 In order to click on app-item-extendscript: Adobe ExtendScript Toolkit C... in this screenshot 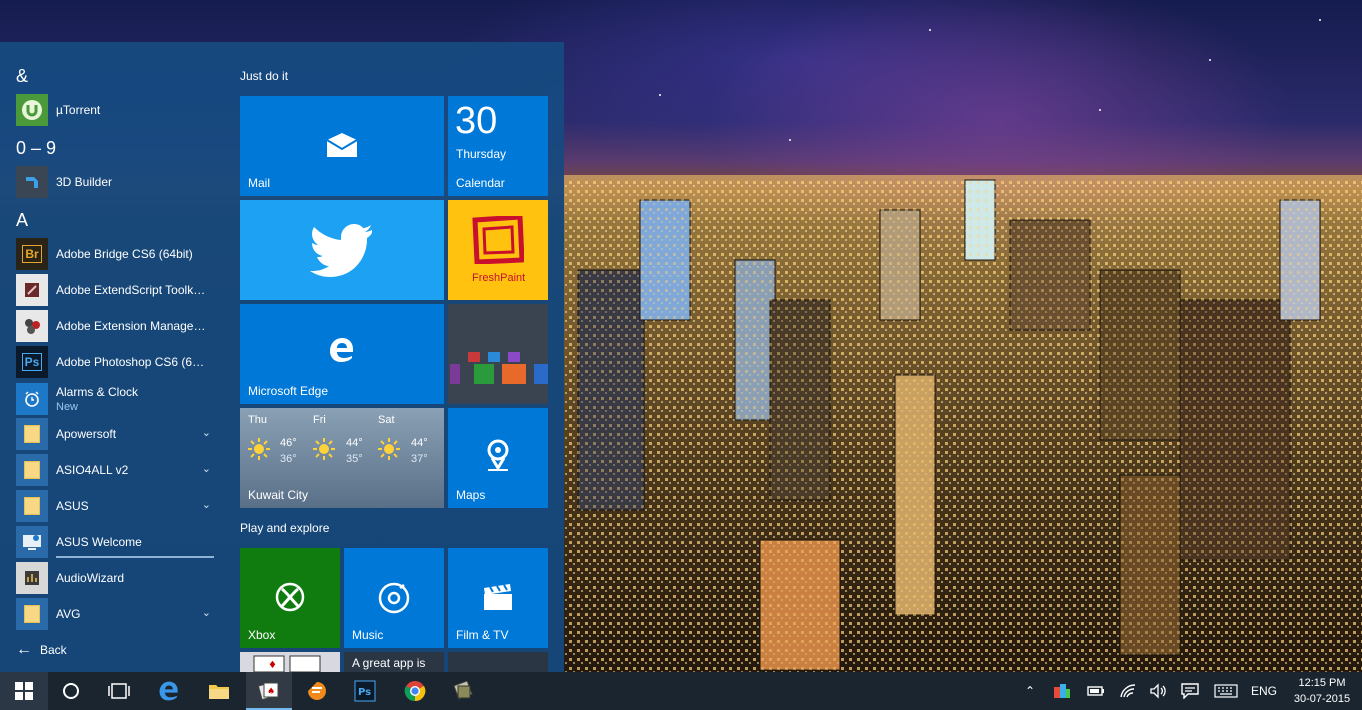, I will do `click(118, 290)`.